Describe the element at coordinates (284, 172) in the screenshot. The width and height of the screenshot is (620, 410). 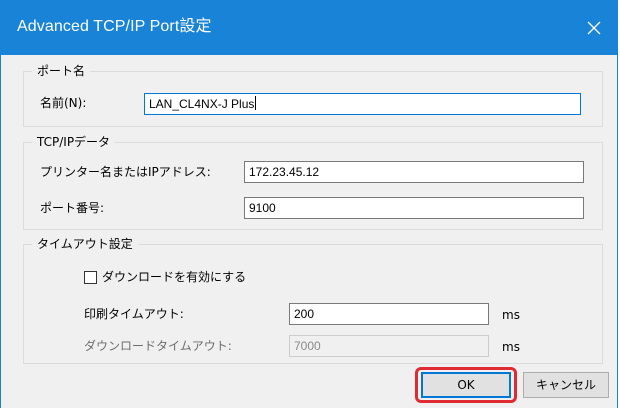
I see `ip-address-value: 172.23.45.12` at that location.